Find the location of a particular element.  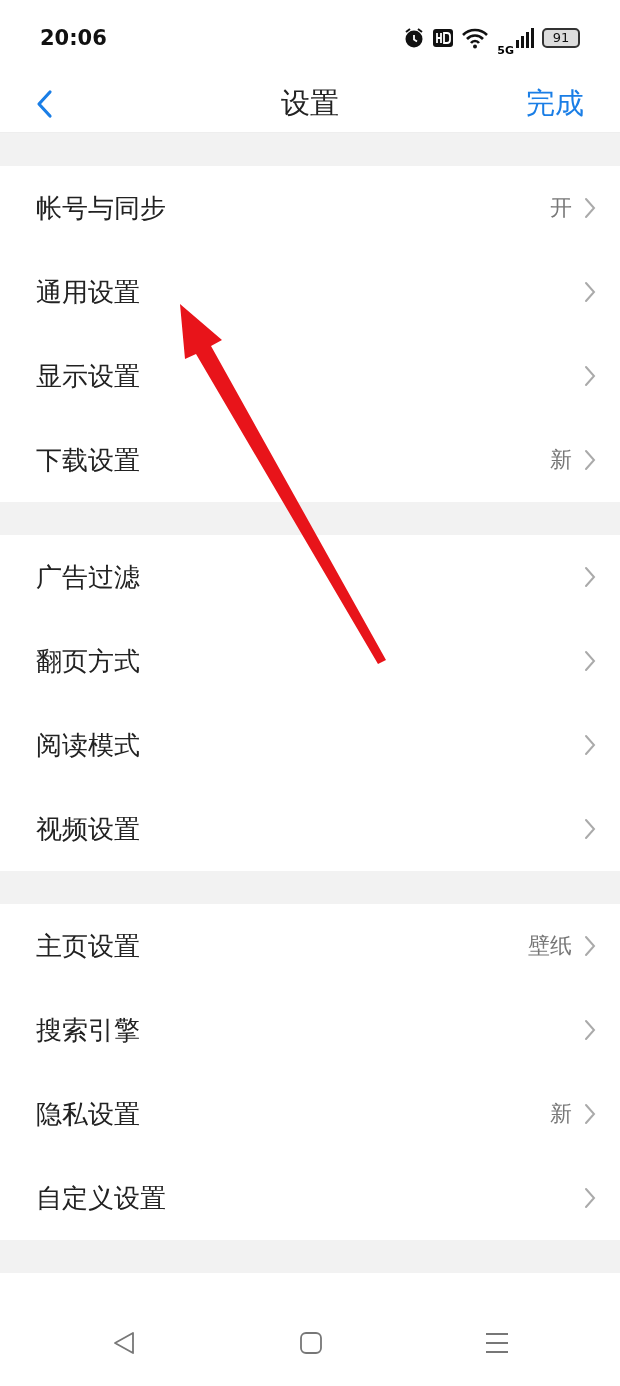

settings-row: 隐私设置 新 is located at coordinates (310, 1114).